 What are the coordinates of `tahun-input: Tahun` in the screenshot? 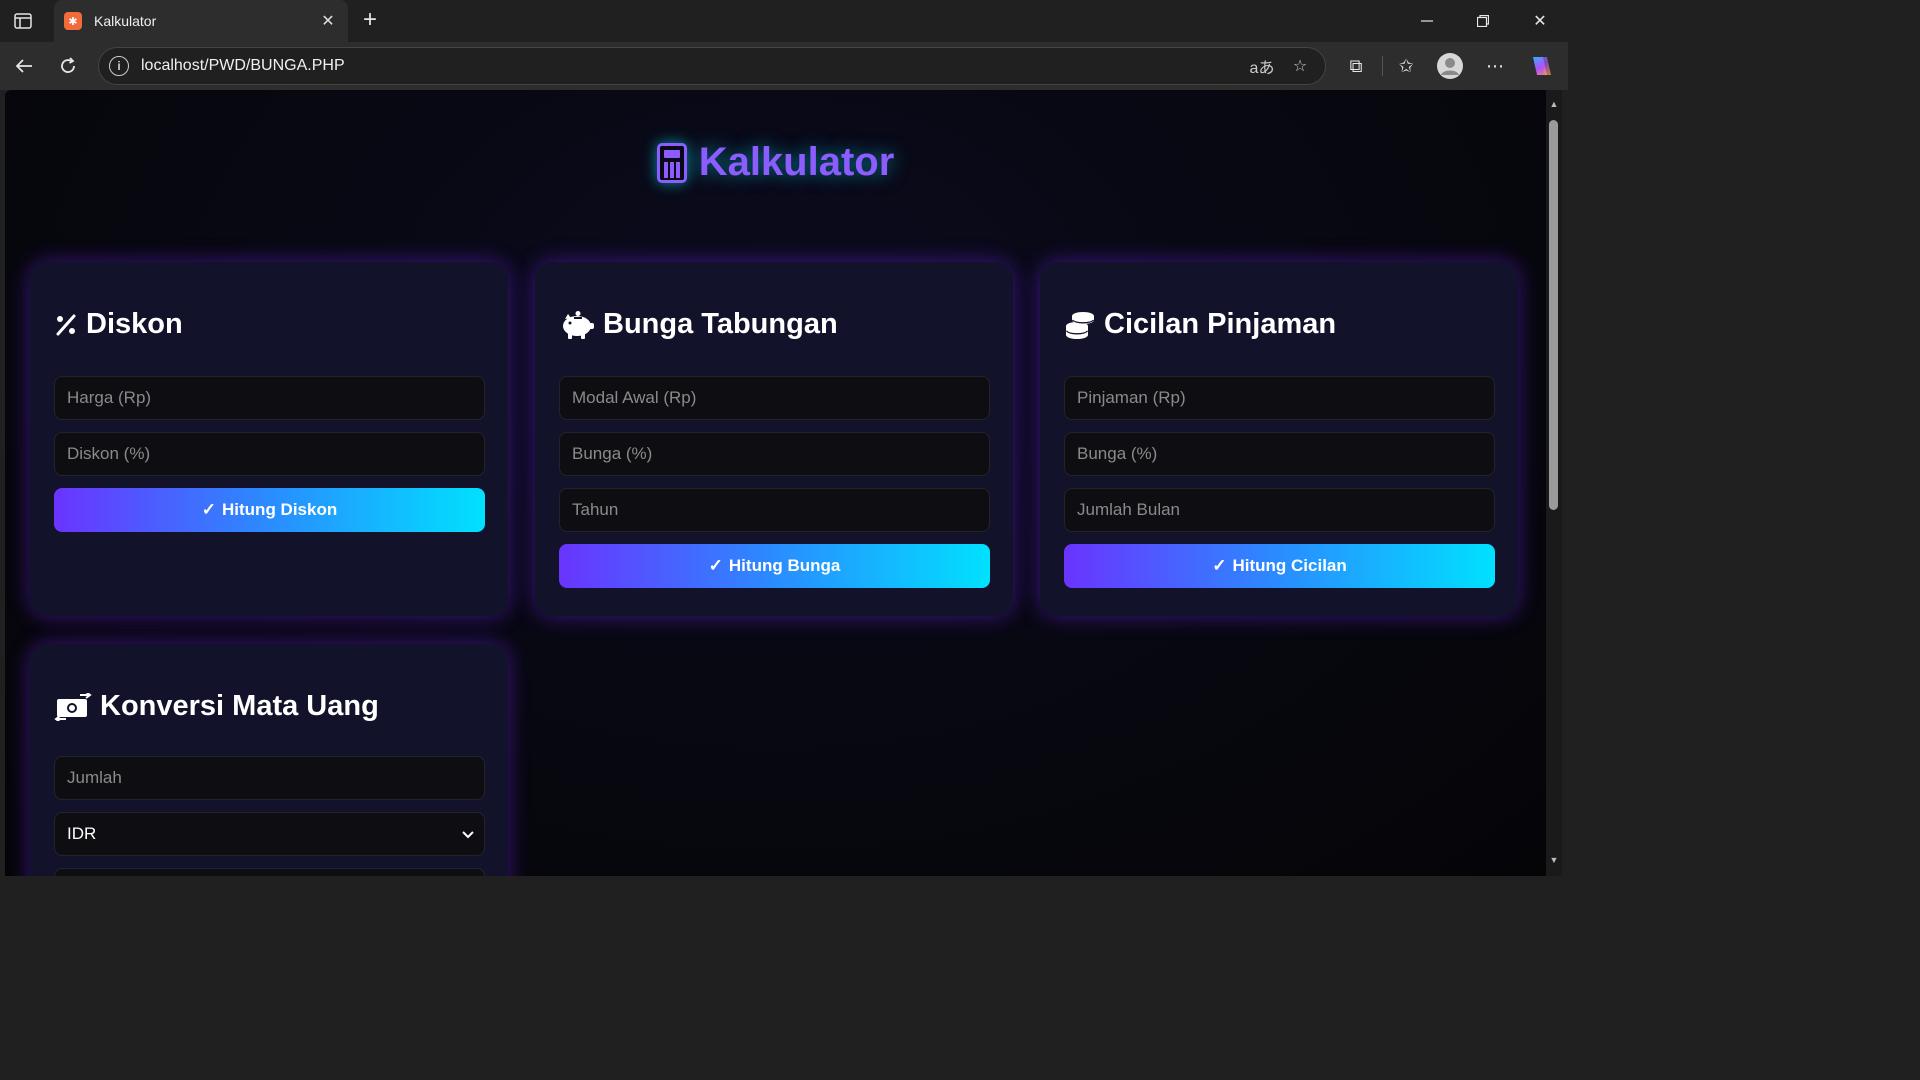 It's located at (774, 510).